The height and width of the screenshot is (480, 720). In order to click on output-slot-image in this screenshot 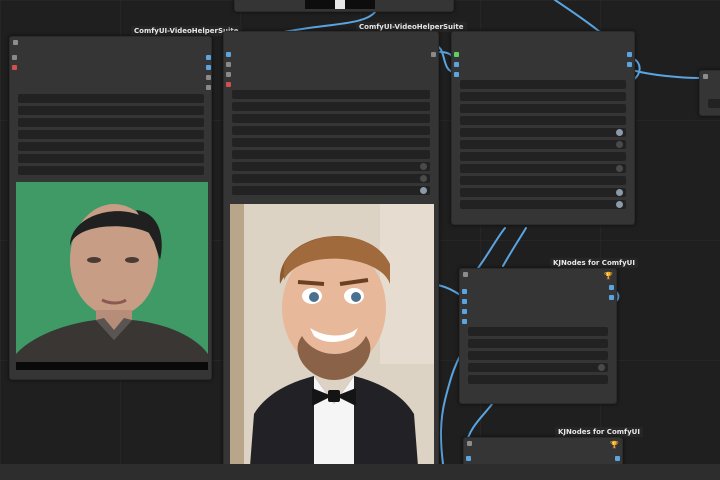, I will do `click(208, 57)`.